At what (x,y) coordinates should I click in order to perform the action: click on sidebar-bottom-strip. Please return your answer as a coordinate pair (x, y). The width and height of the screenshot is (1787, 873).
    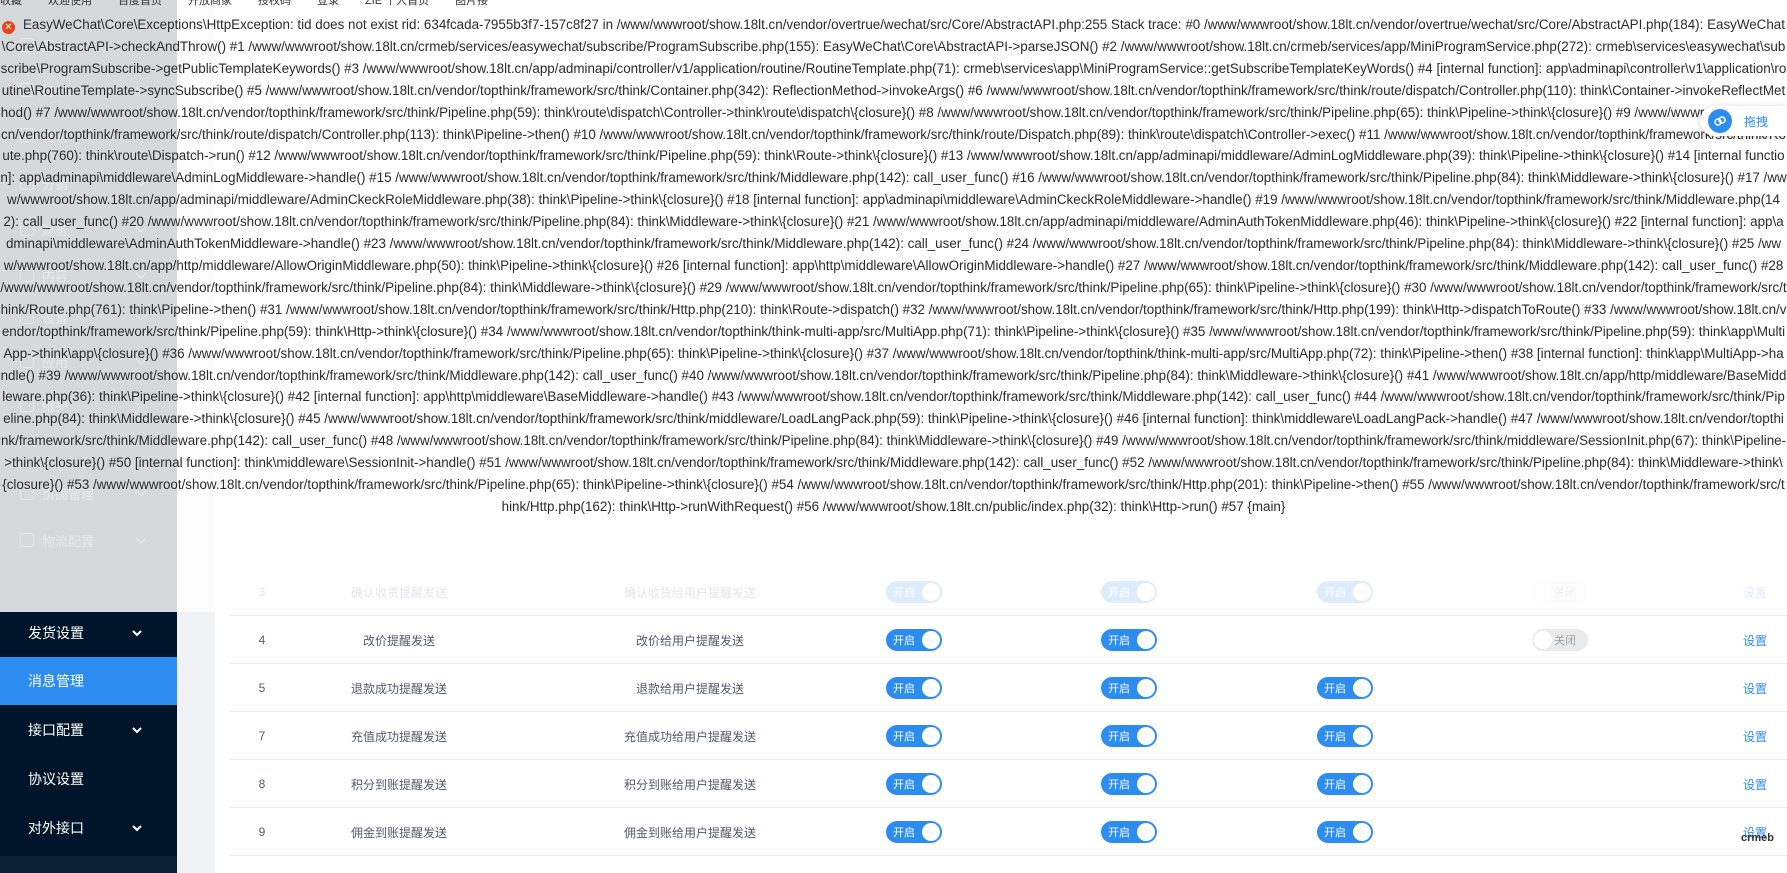
    Looking at the image, I should click on (88, 864).